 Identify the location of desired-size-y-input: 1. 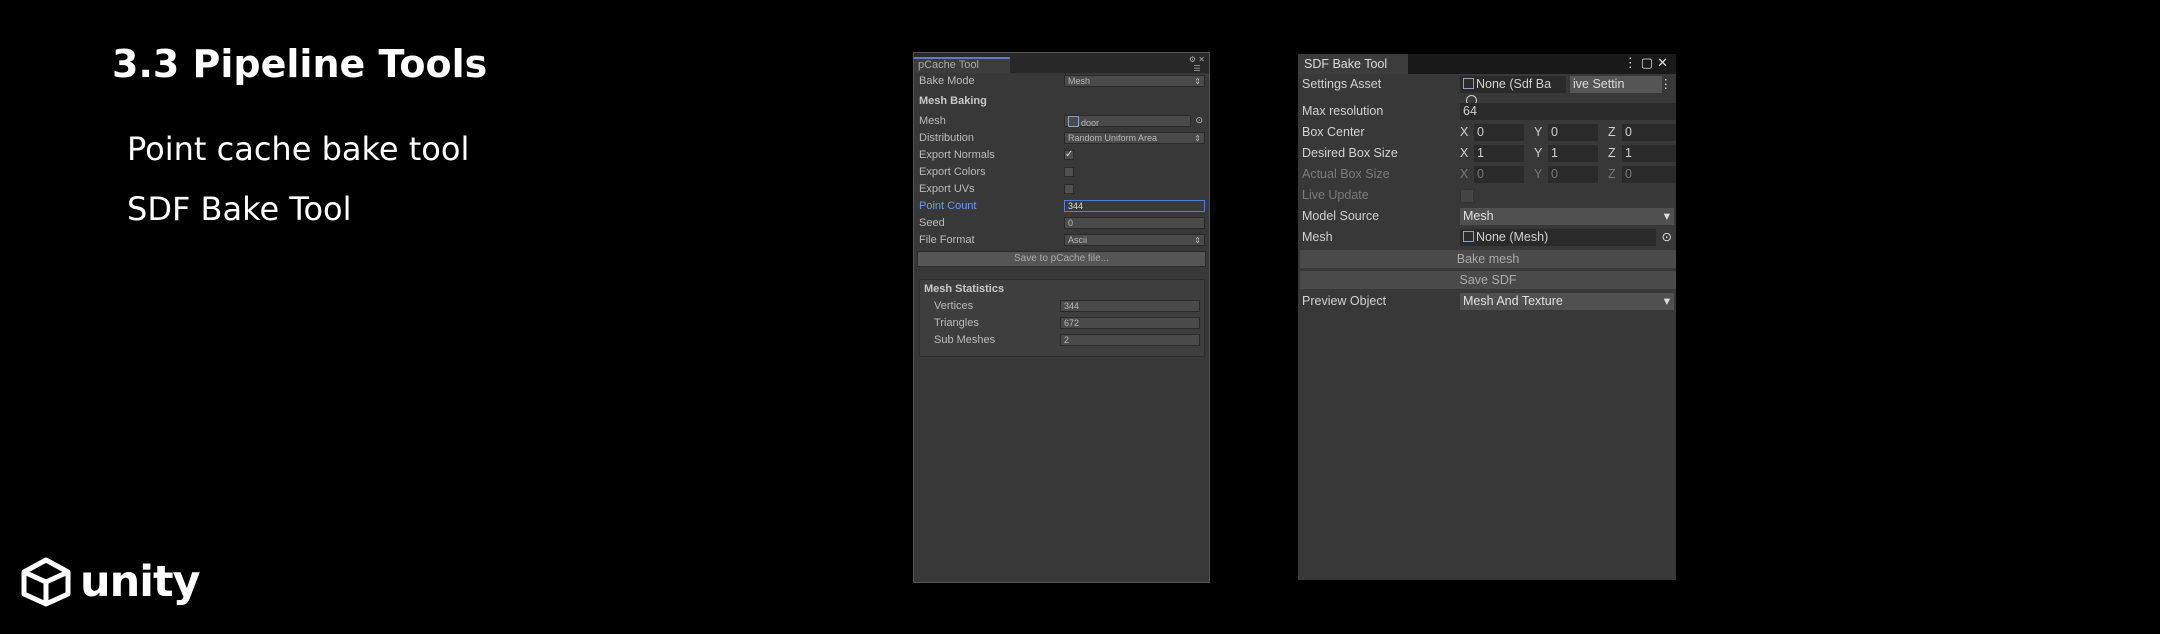
(1573, 153).